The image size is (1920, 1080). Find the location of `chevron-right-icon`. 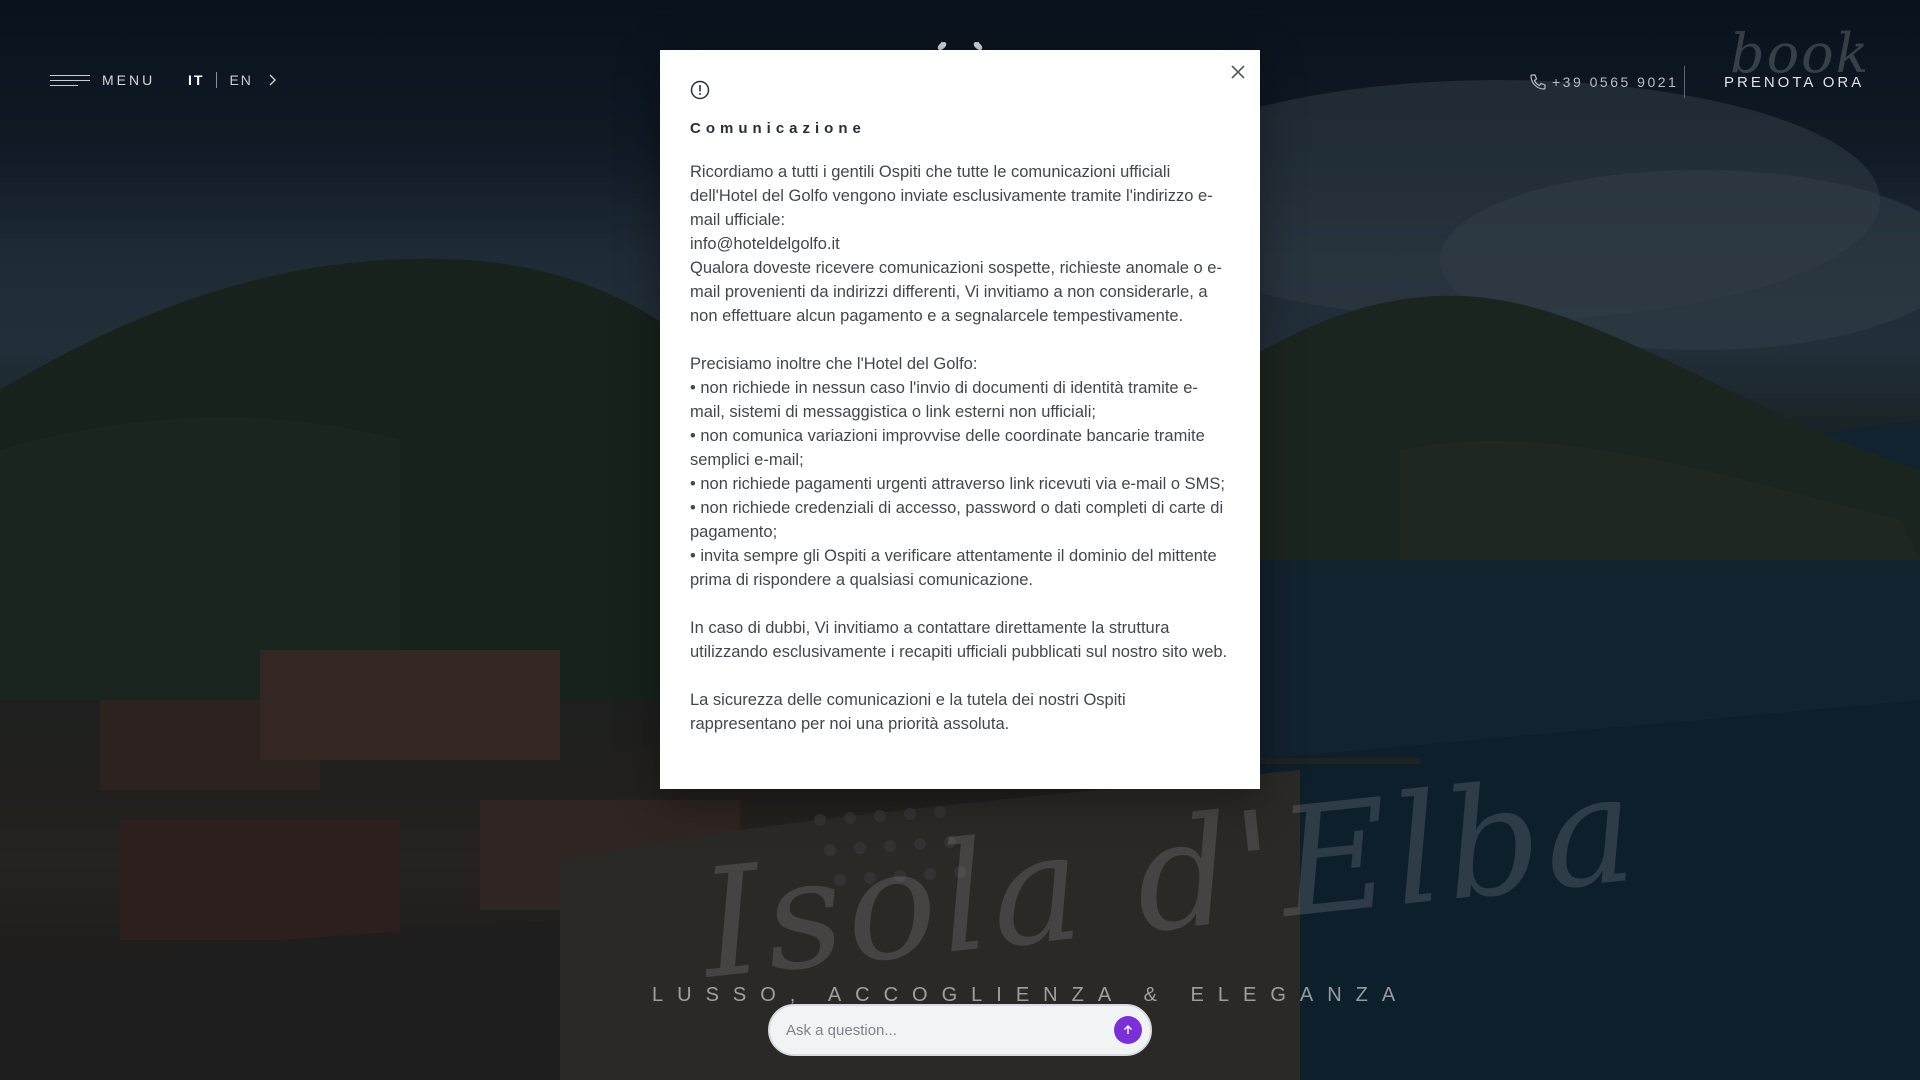

chevron-right-icon is located at coordinates (272, 80).